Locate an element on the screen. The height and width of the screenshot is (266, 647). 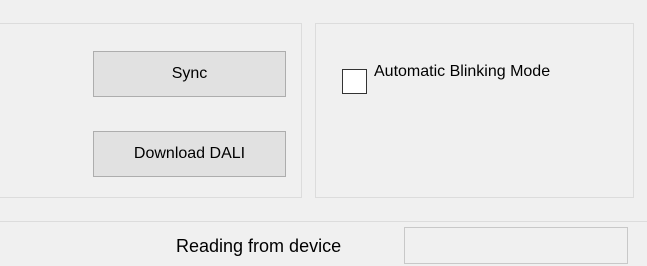
download-dali-button: Download DALI is located at coordinates (189, 154).